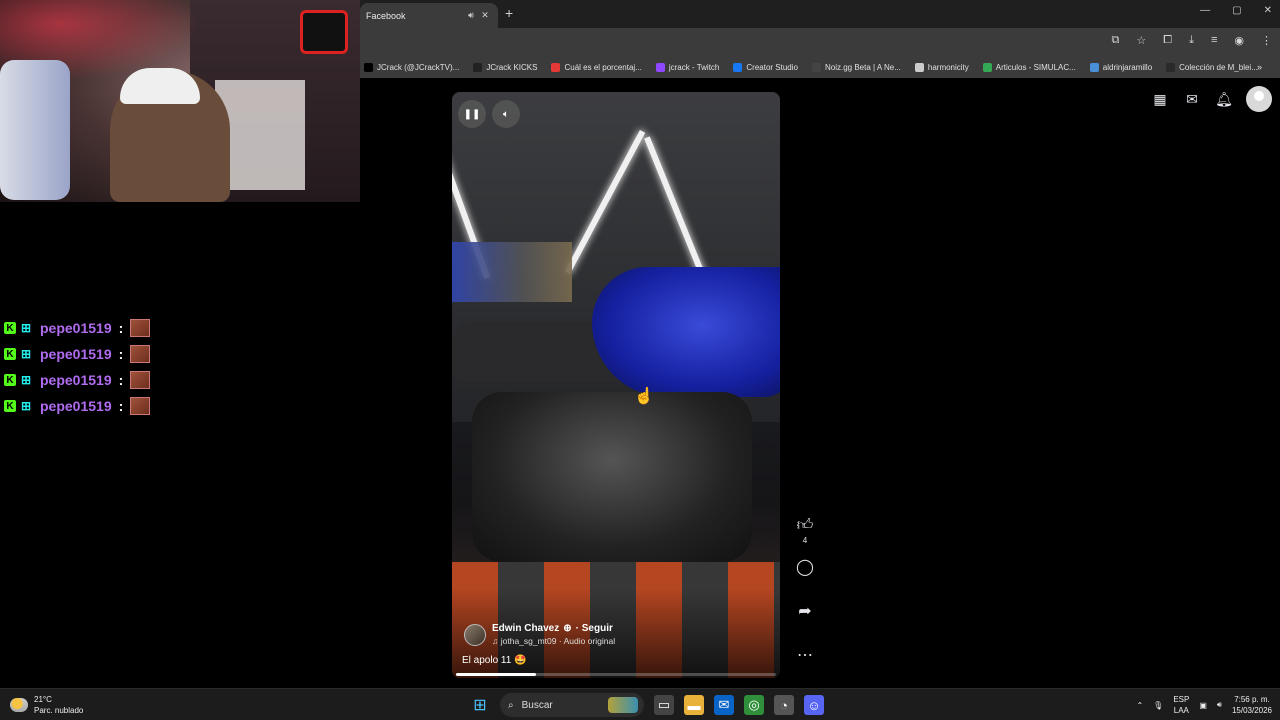  Describe the element at coordinates (140, 406) in the screenshot. I see `chat-emote` at that location.